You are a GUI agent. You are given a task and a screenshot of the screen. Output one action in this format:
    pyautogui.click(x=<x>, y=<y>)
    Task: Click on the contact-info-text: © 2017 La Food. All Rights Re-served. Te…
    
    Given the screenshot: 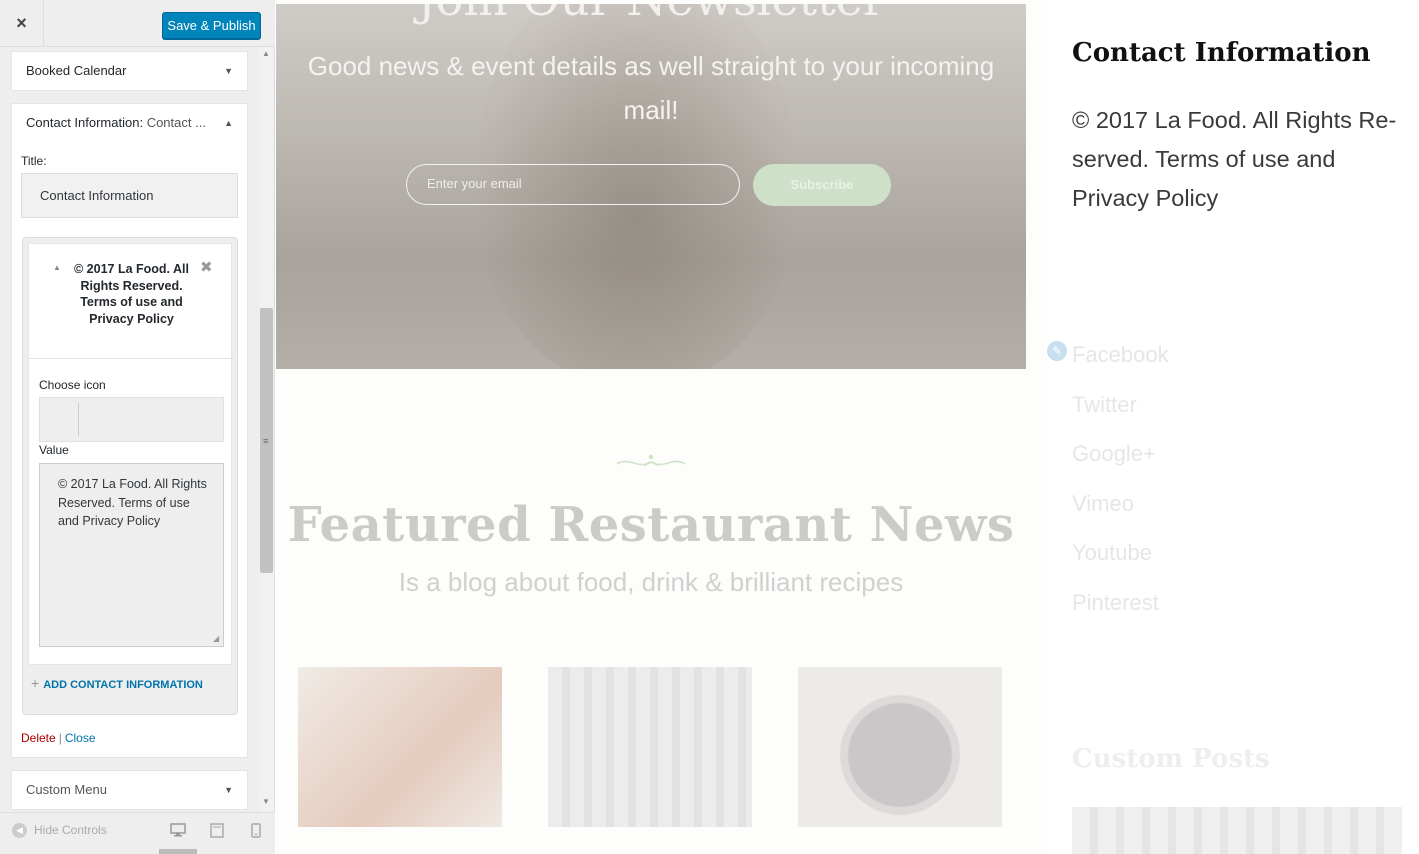 What is the action you would take?
    pyautogui.click(x=1234, y=159)
    